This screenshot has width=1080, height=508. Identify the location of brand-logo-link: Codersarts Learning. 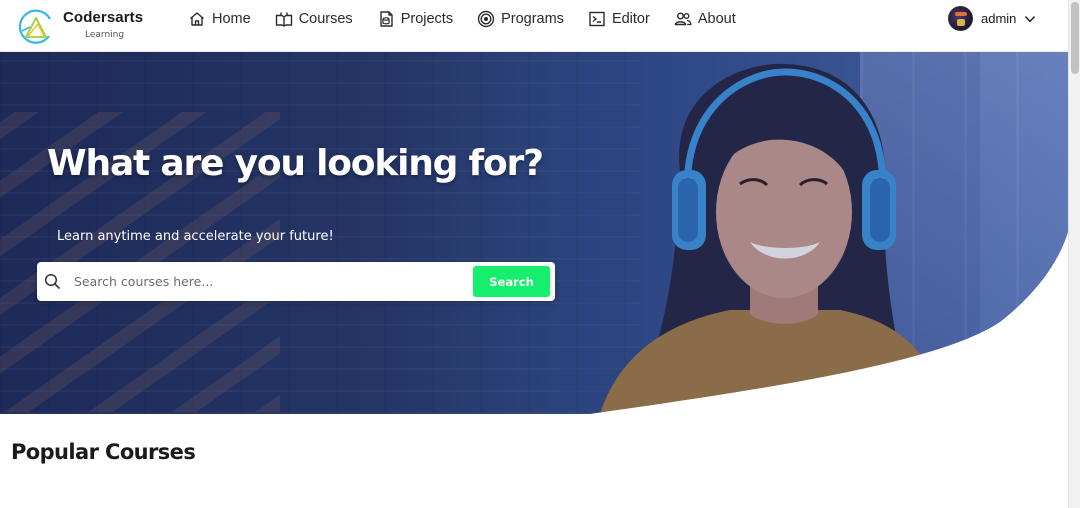
(79, 26).